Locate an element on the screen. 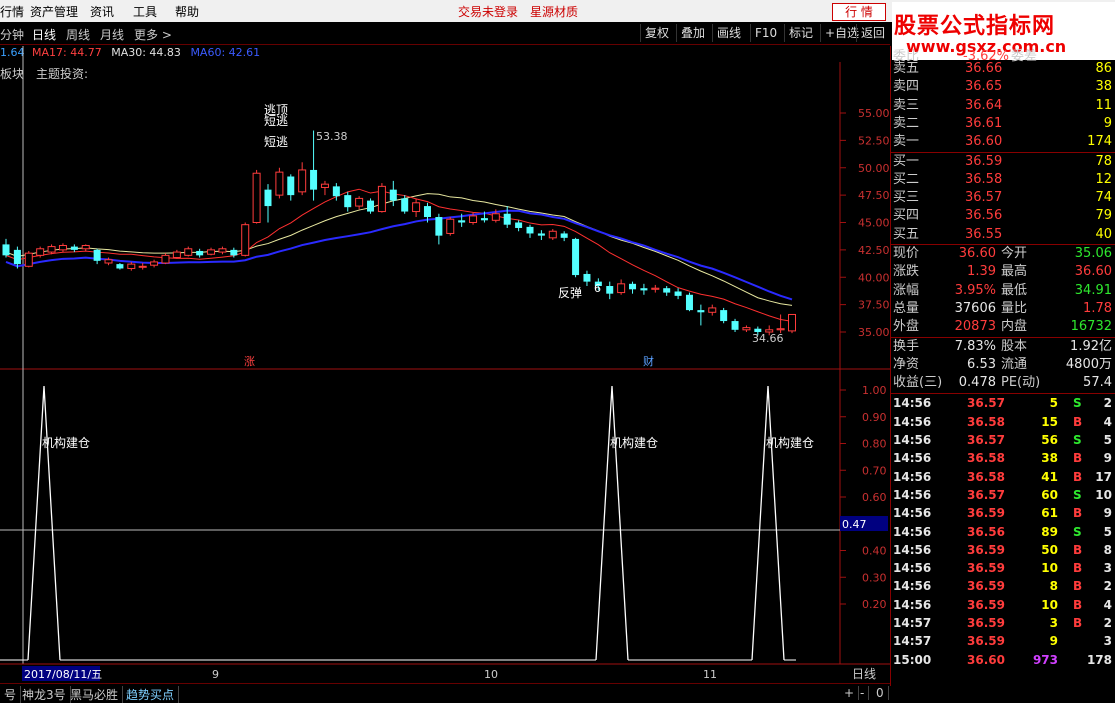 The height and width of the screenshot is (703, 1115). period-more: 更多 > is located at coordinates (153, 34).